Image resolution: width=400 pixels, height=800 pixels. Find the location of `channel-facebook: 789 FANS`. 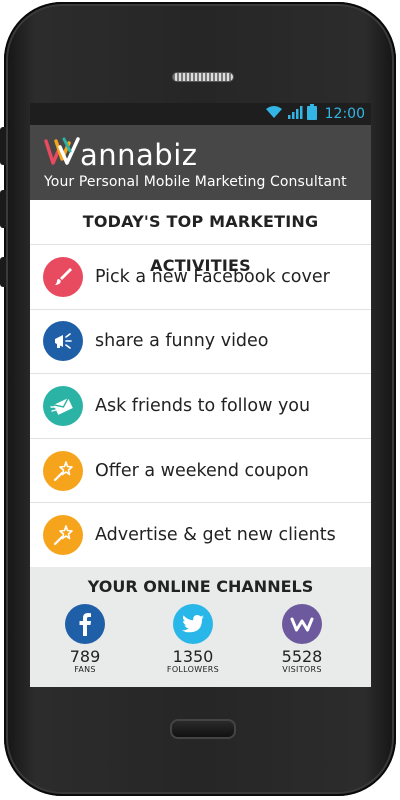

channel-facebook: 789 FANS is located at coordinates (85, 639).